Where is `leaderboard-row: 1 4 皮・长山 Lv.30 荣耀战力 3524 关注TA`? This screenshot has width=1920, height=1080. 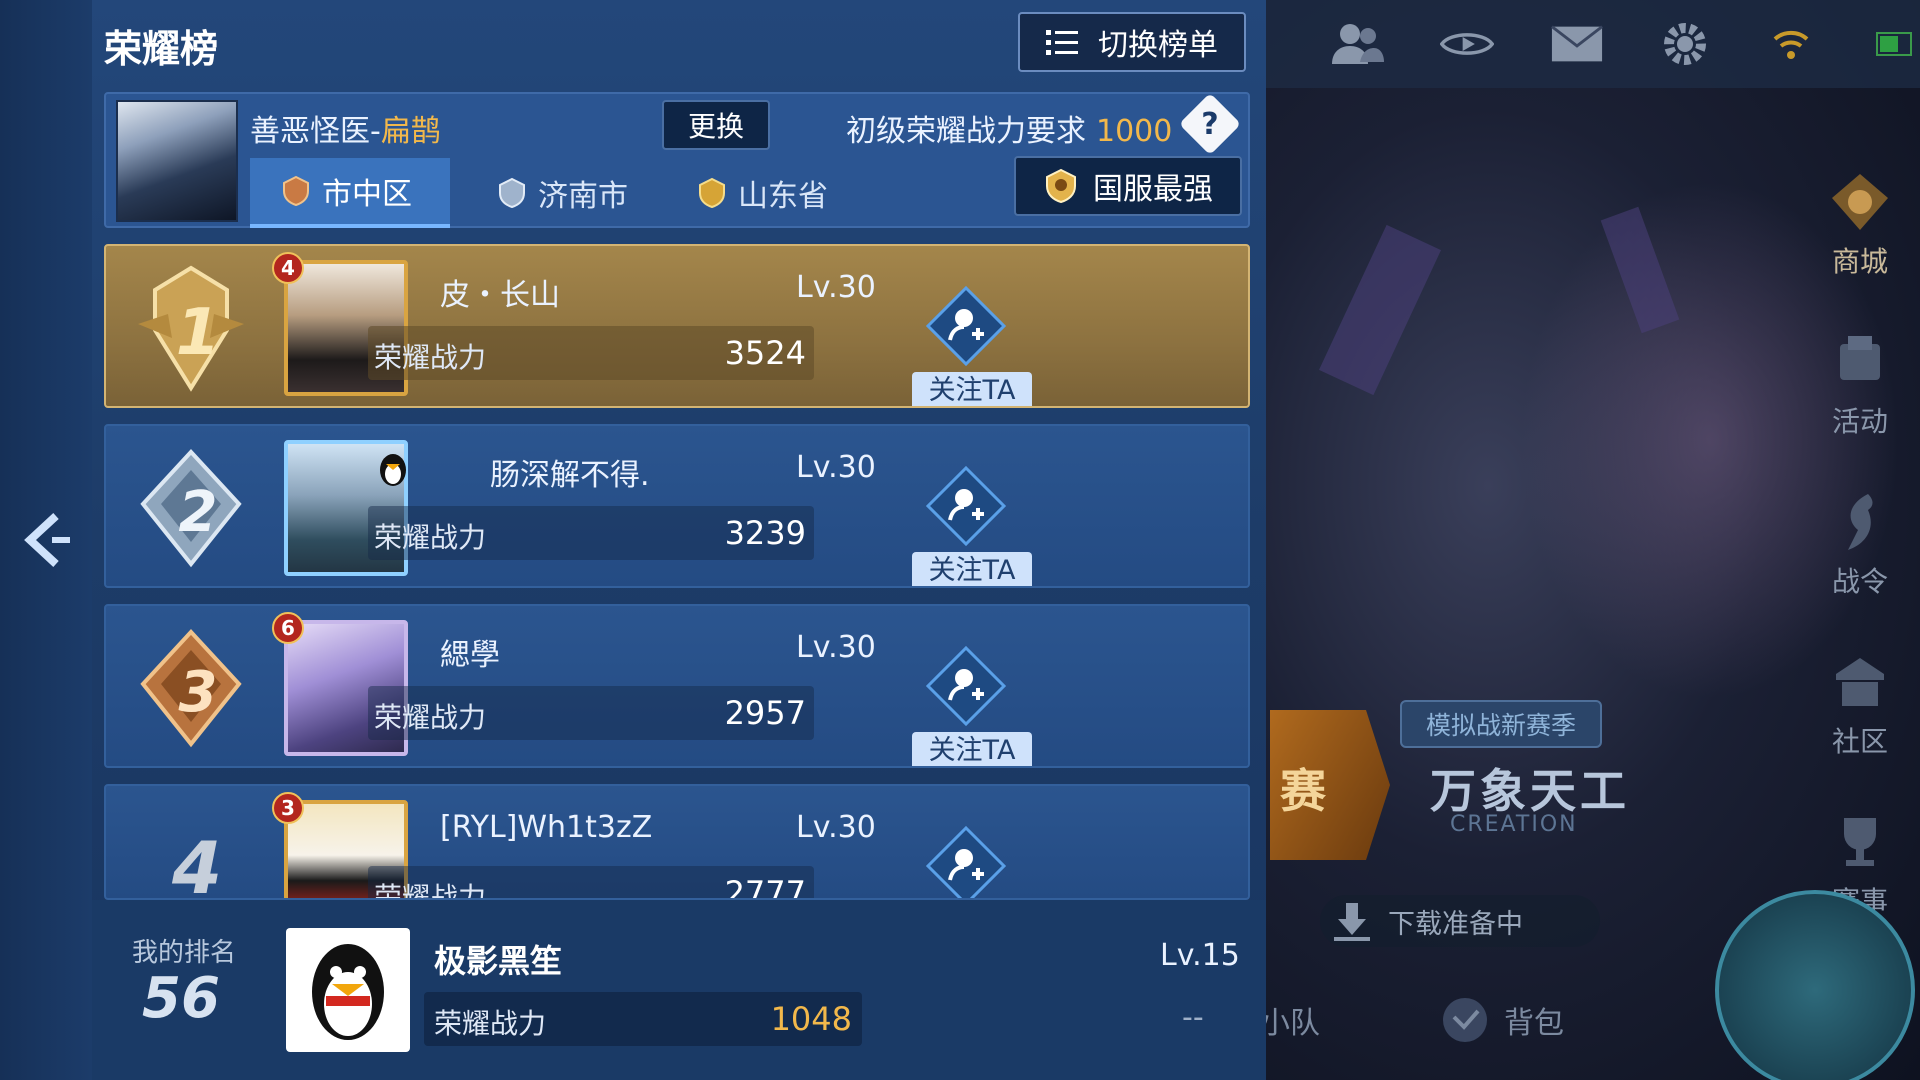
leaderboard-row: 1 4 皮・长山 Lv.30 荣耀战力 3524 关注TA is located at coordinates (677, 326).